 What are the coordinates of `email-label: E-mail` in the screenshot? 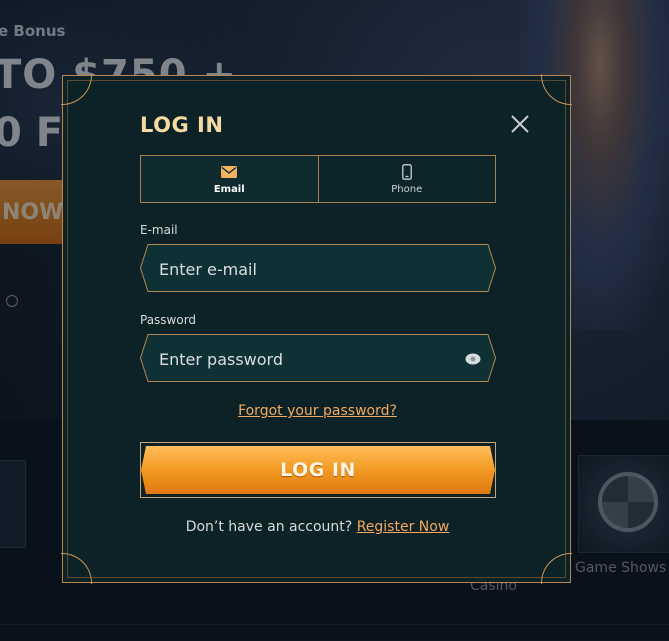 It's located at (159, 230).